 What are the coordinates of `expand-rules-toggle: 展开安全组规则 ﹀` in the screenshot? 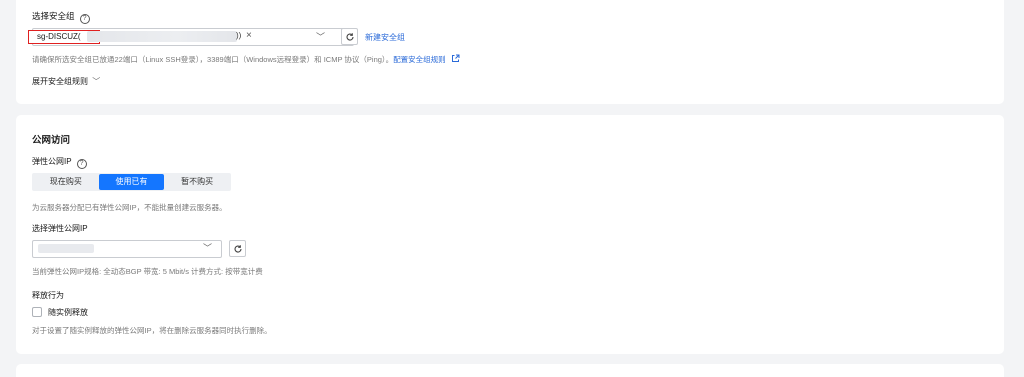 It's located at (66, 81).